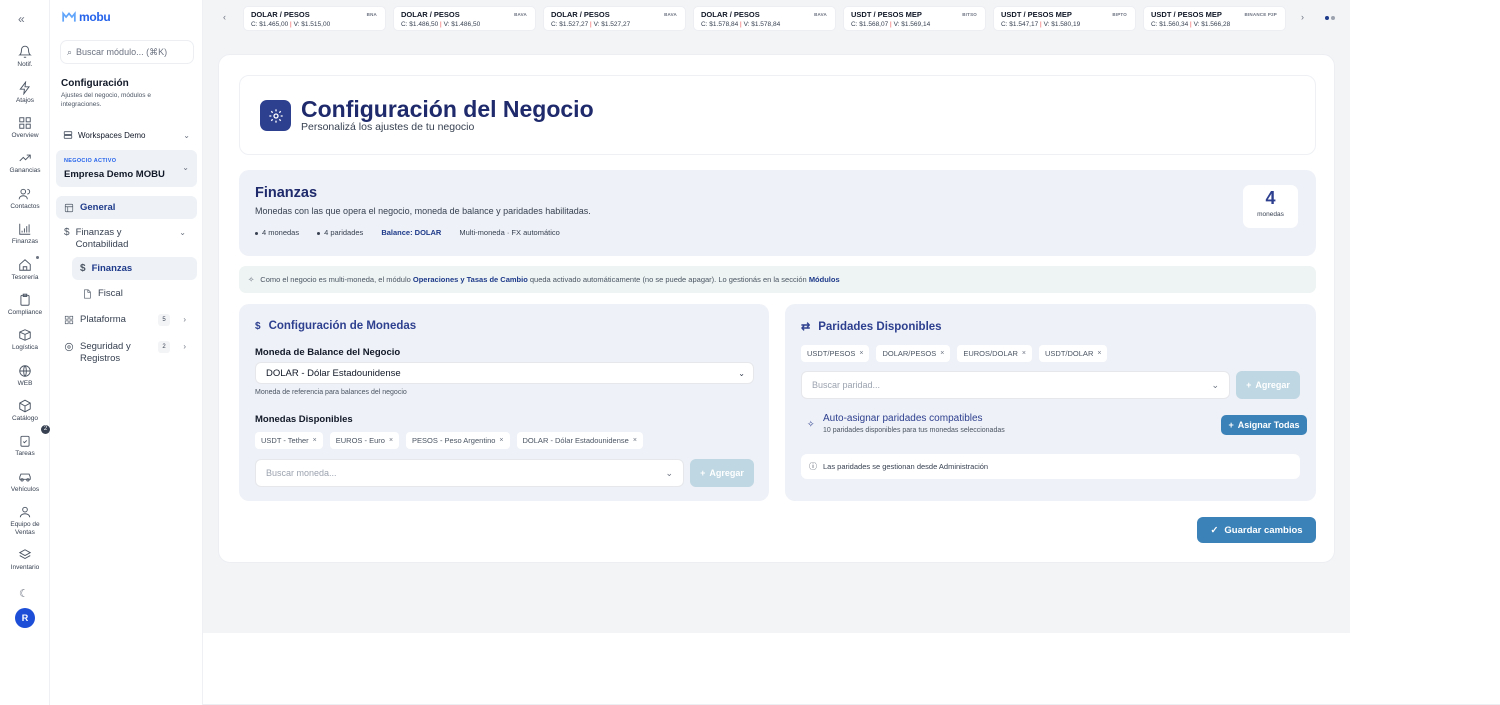 The height and width of the screenshot is (705, 1500). I want to click on rate-source: BNA, so click(371, 14).